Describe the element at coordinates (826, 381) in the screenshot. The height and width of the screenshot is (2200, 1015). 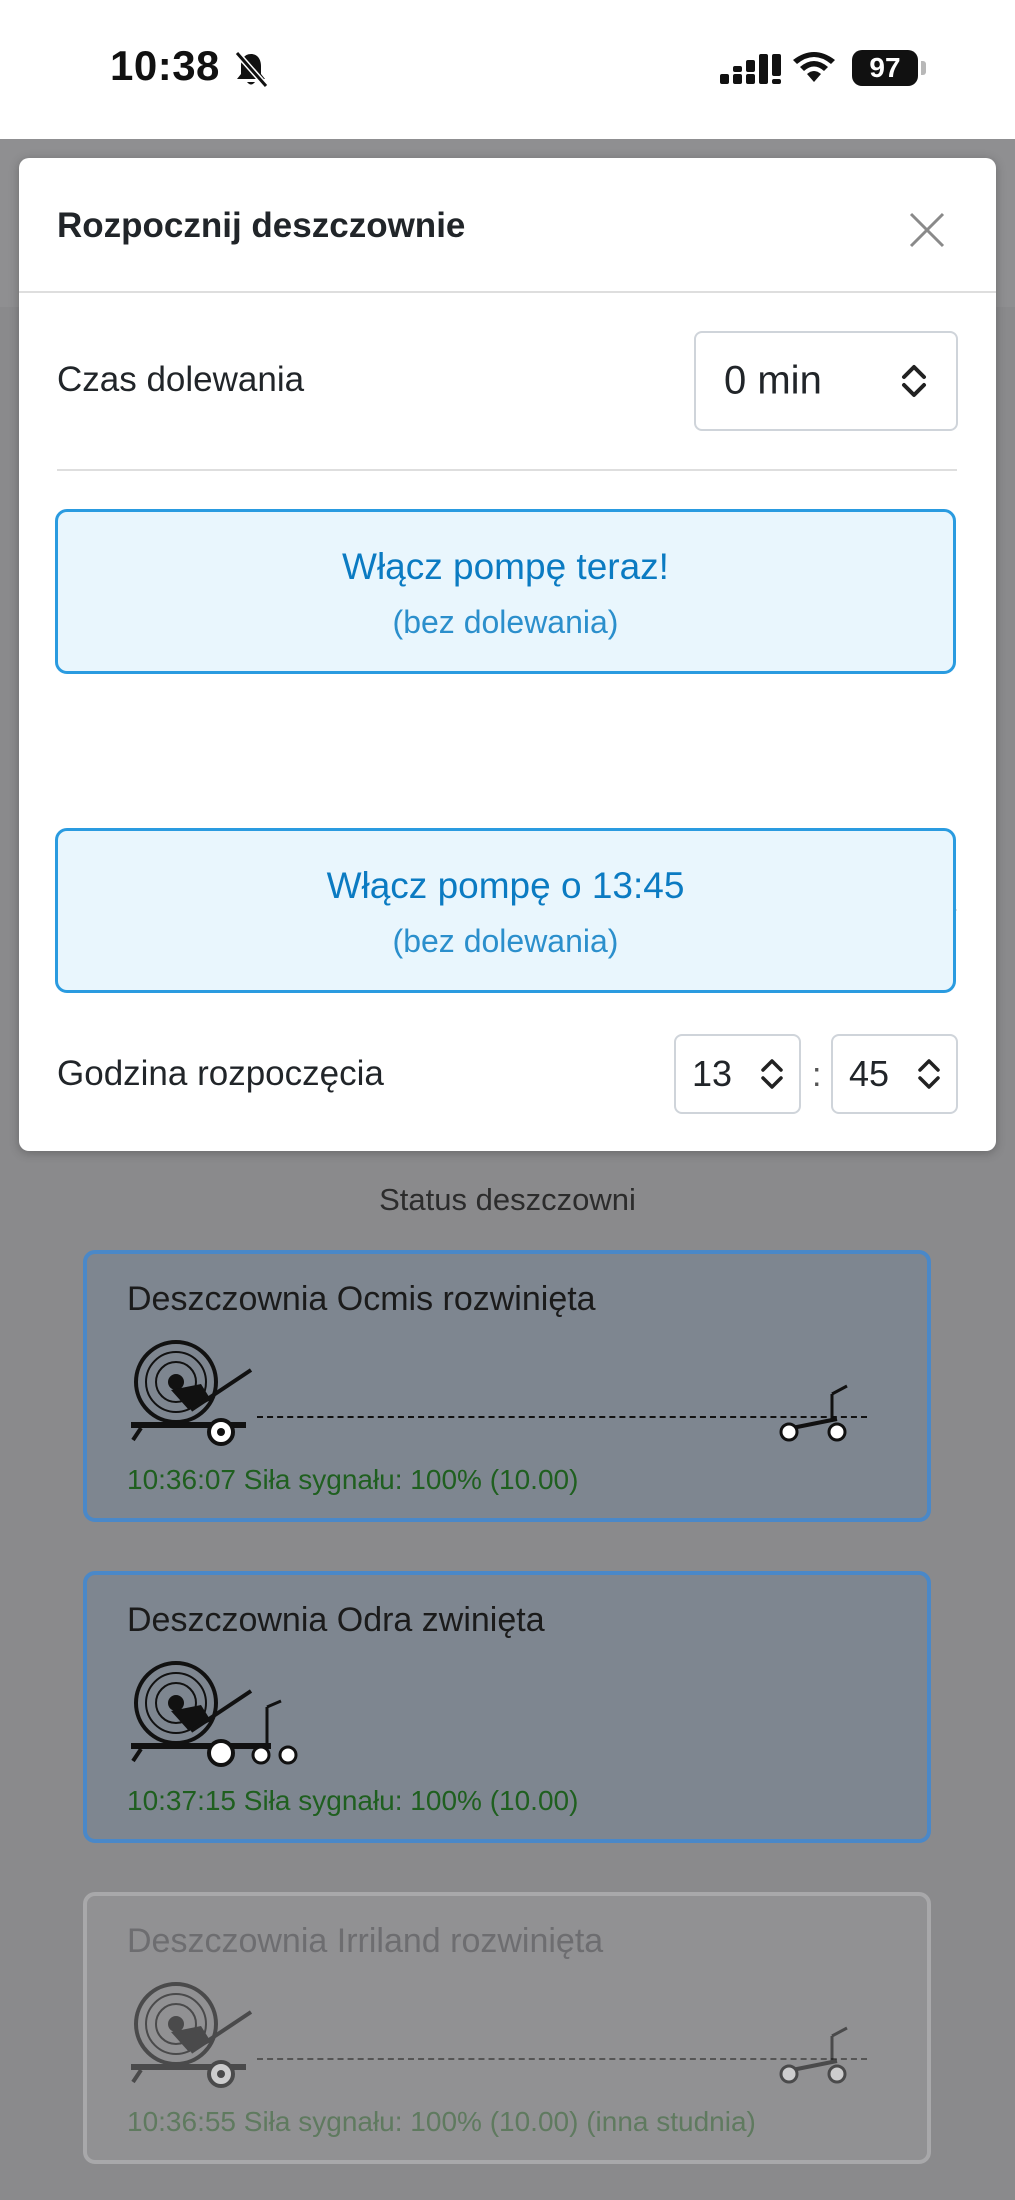
I see `fill-time-select: 0 min` at that location.